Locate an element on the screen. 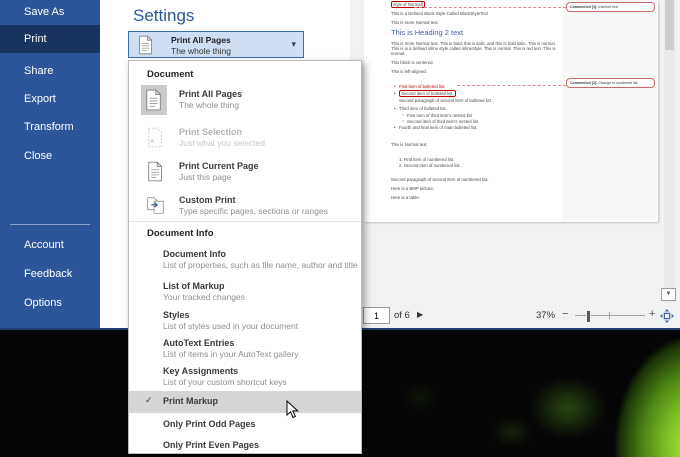 Image resolution: width=680 pixels, height=457 pixels. dropdown-section-header: Document Info is located at coordinates (180, 233).